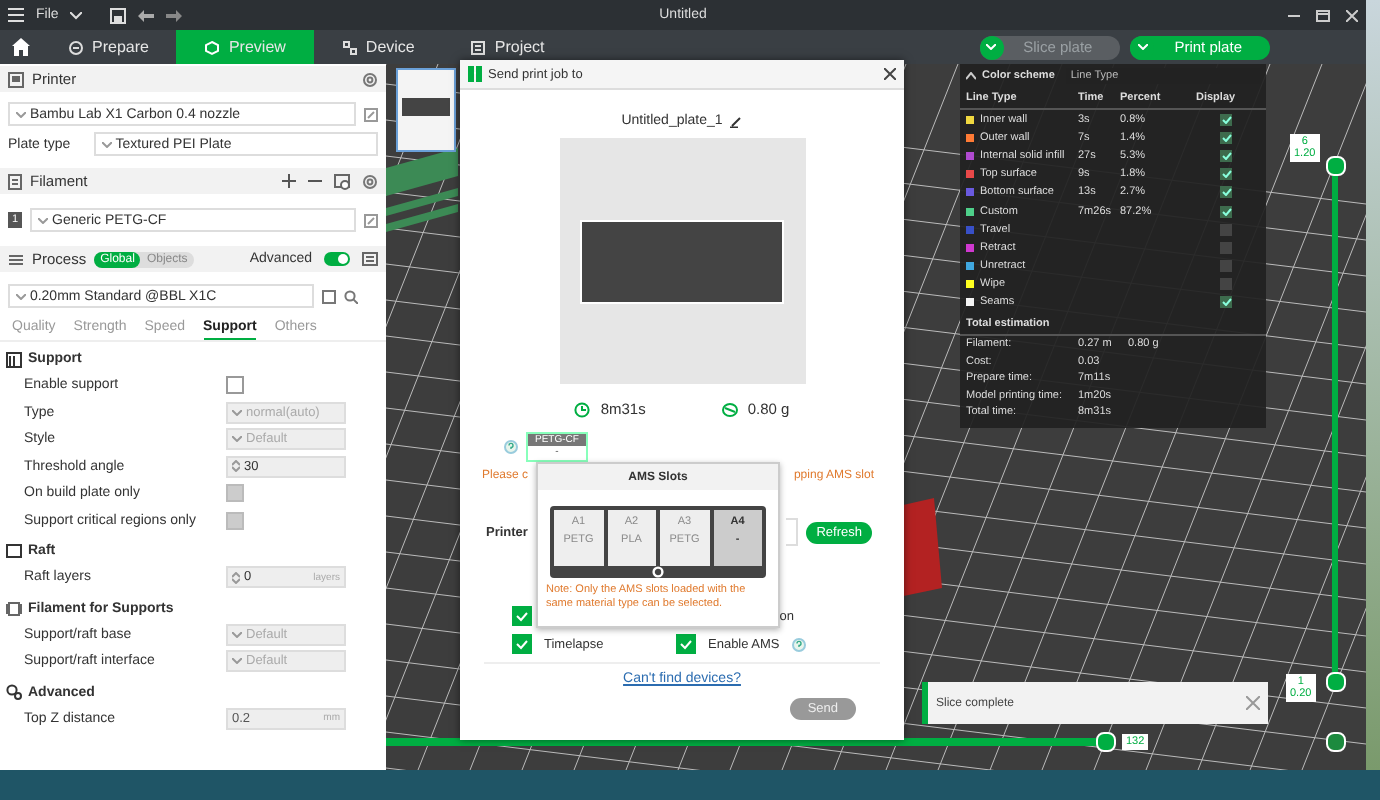 The height and width of the screenshot is (800, 1380). I want to click on gears-icon, so click(14, 692).